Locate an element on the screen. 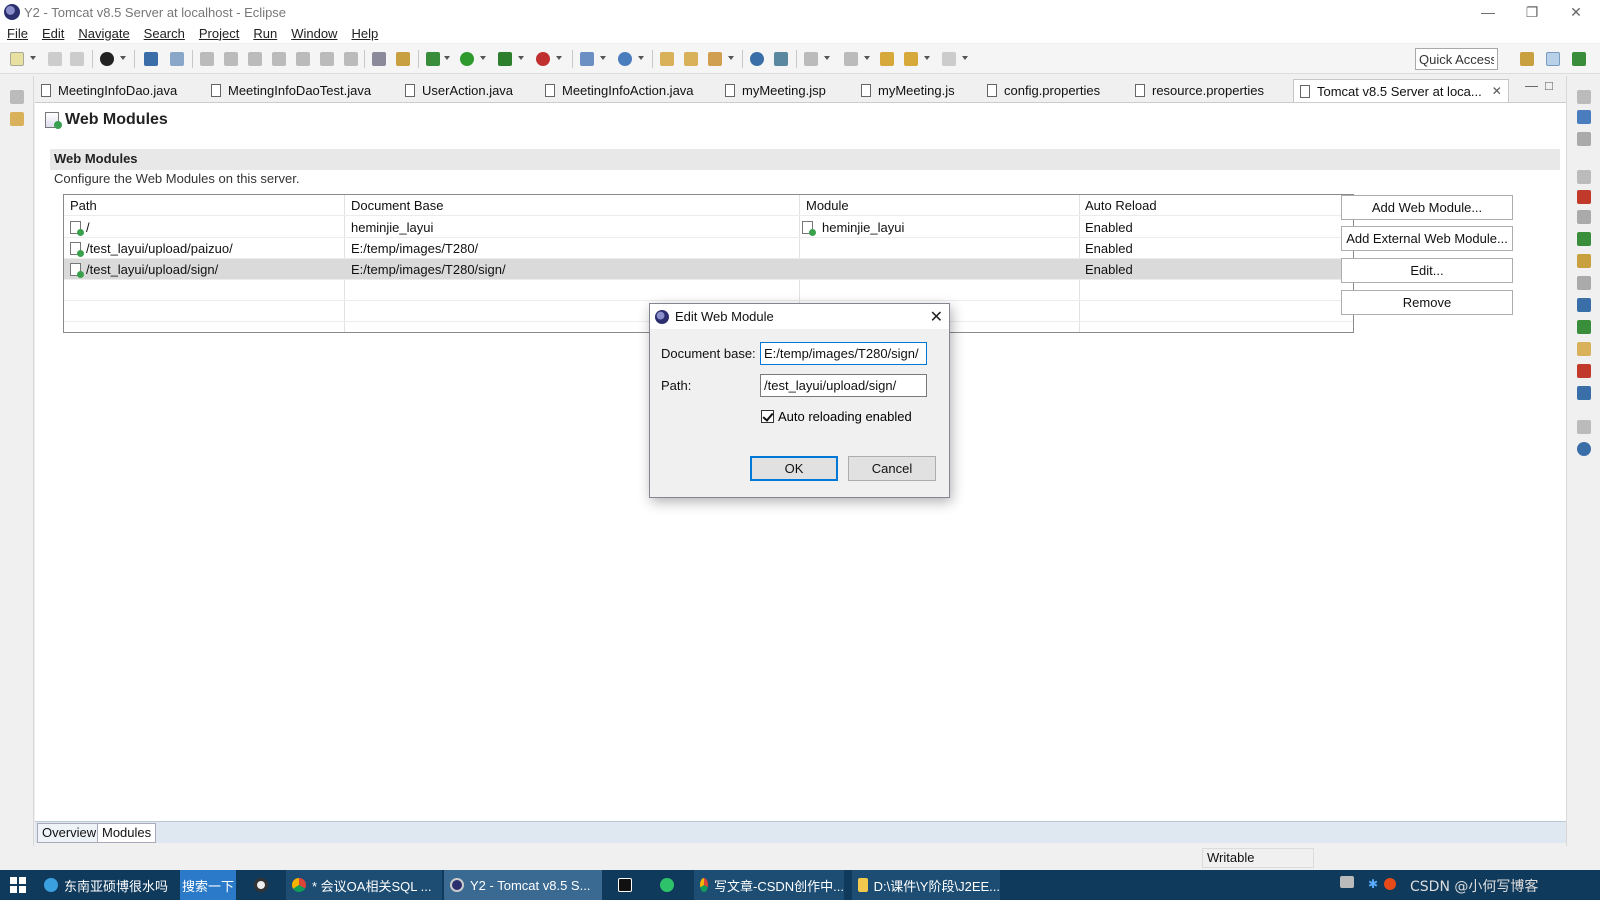 Image resolution: width=1600 pixels, height=900 pixels. start-button is located at coordinates (18, 885).